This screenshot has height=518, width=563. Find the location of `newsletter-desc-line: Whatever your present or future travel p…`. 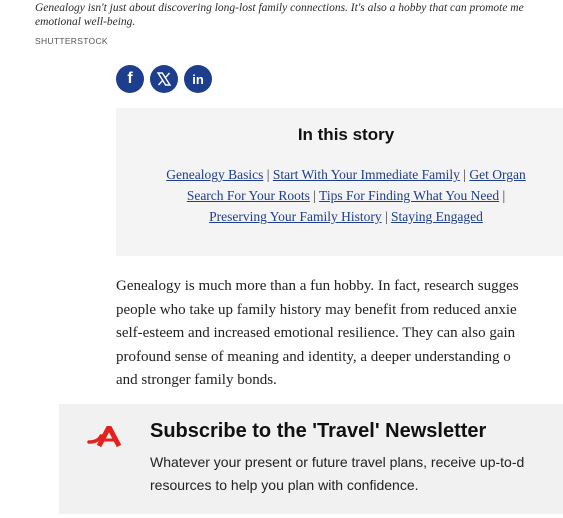

newsletter-desc-line: Whatever your present or future travel p… is located at coordinates (337, 462).